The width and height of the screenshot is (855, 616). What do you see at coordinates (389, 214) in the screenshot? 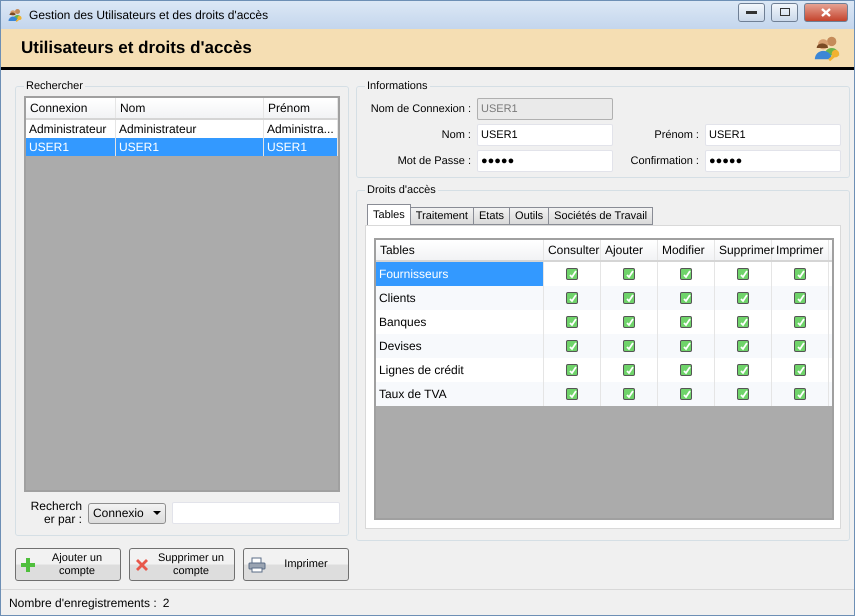
I see `tab: Tables` at bounding box center [389, 214].